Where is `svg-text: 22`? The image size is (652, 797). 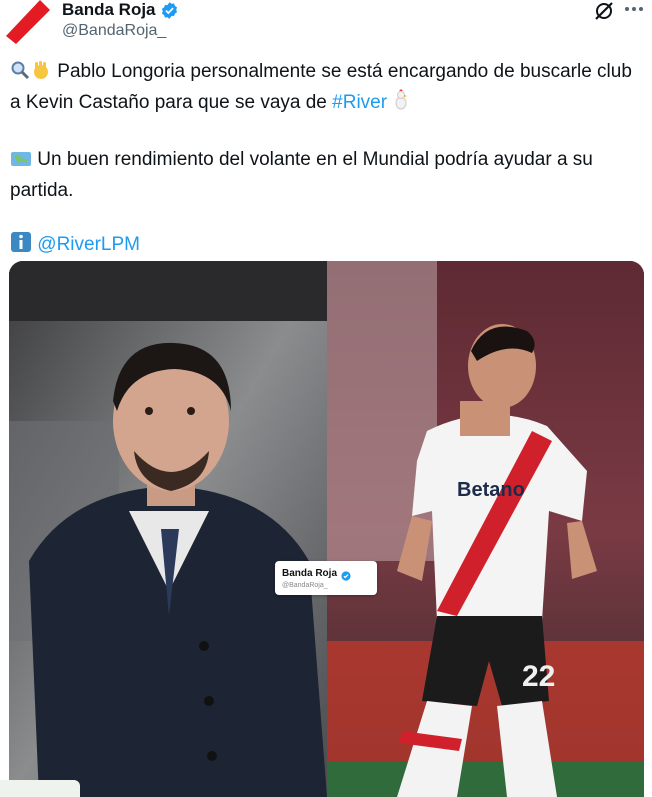
svg-text: 22 is located at coordinates (538, 676).